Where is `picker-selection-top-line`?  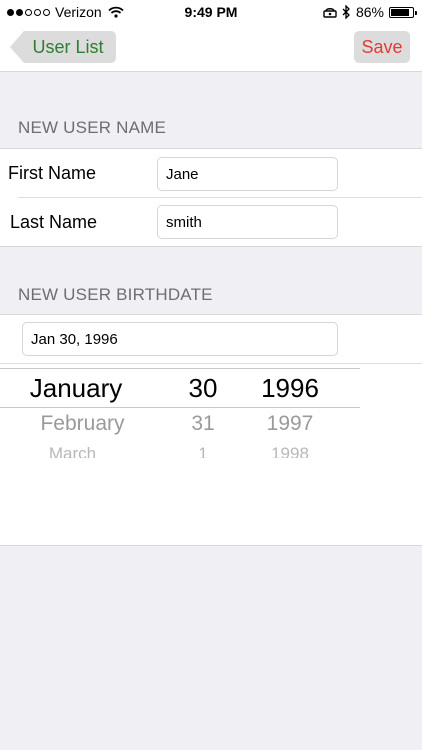 picker-selection-top-line is located at coordinates (180, 368).